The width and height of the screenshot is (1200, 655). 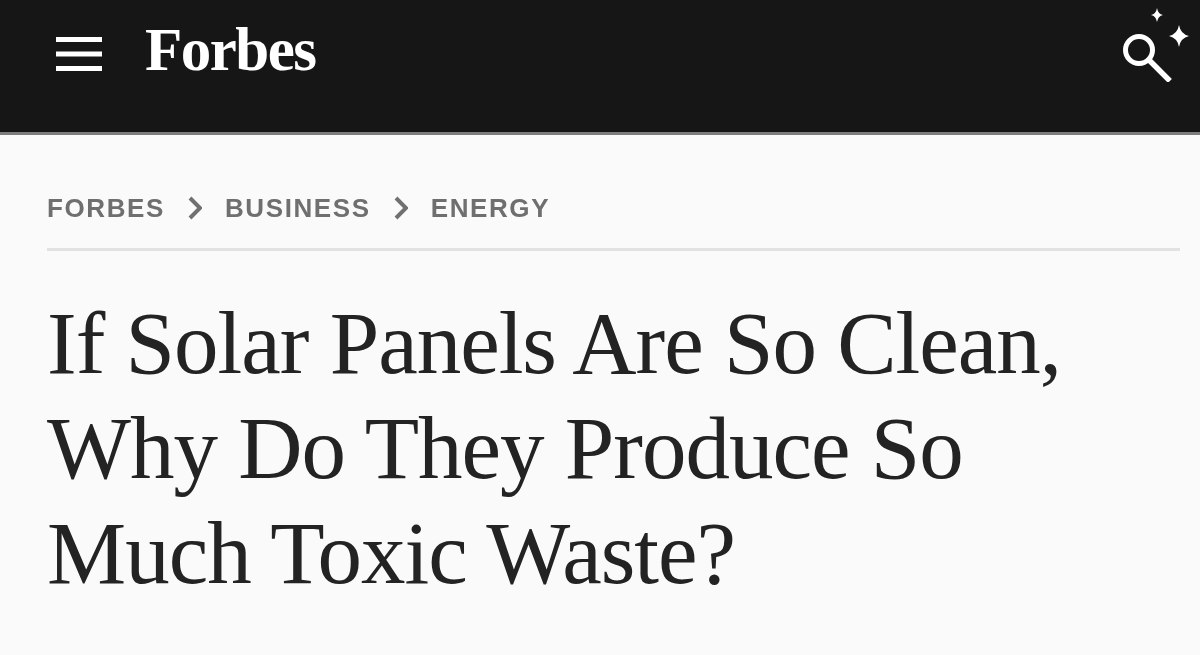 I want to click on forbes-logo: Forbes, so click(x=230, y=50).